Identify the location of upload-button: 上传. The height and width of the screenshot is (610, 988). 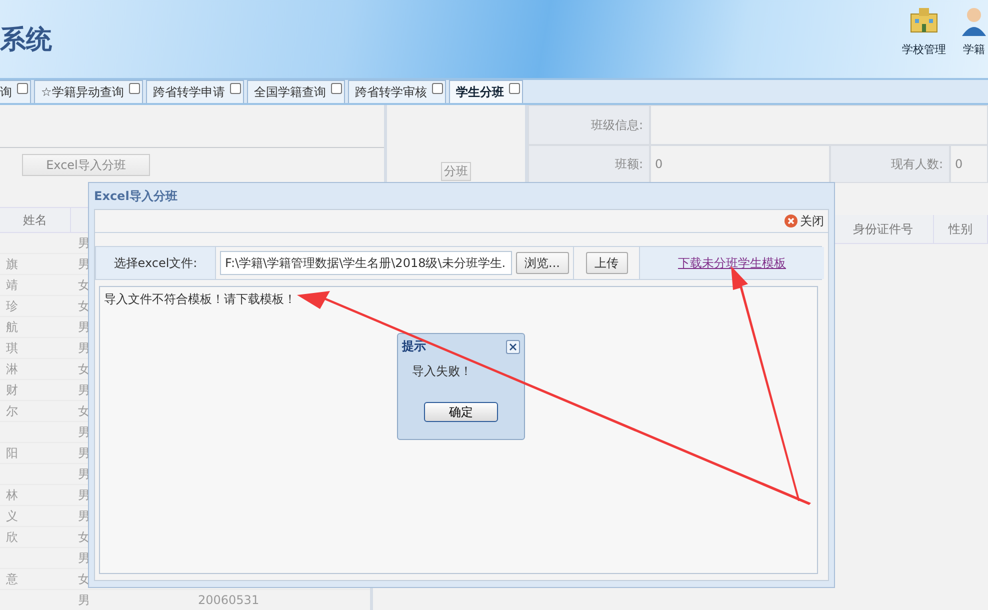
(607, 263).